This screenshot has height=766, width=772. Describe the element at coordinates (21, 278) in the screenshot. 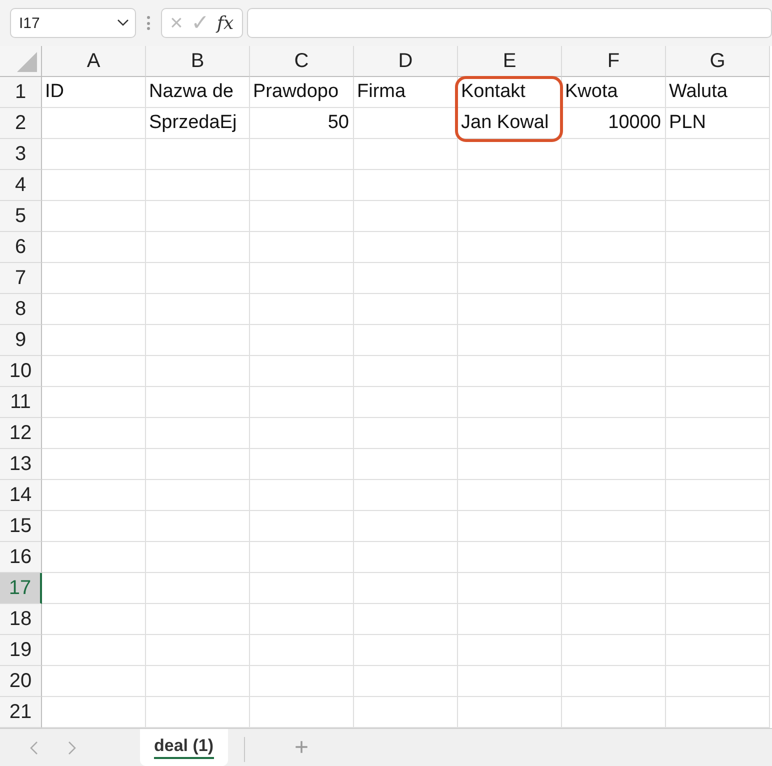

I see `row-header: 7` at that location.